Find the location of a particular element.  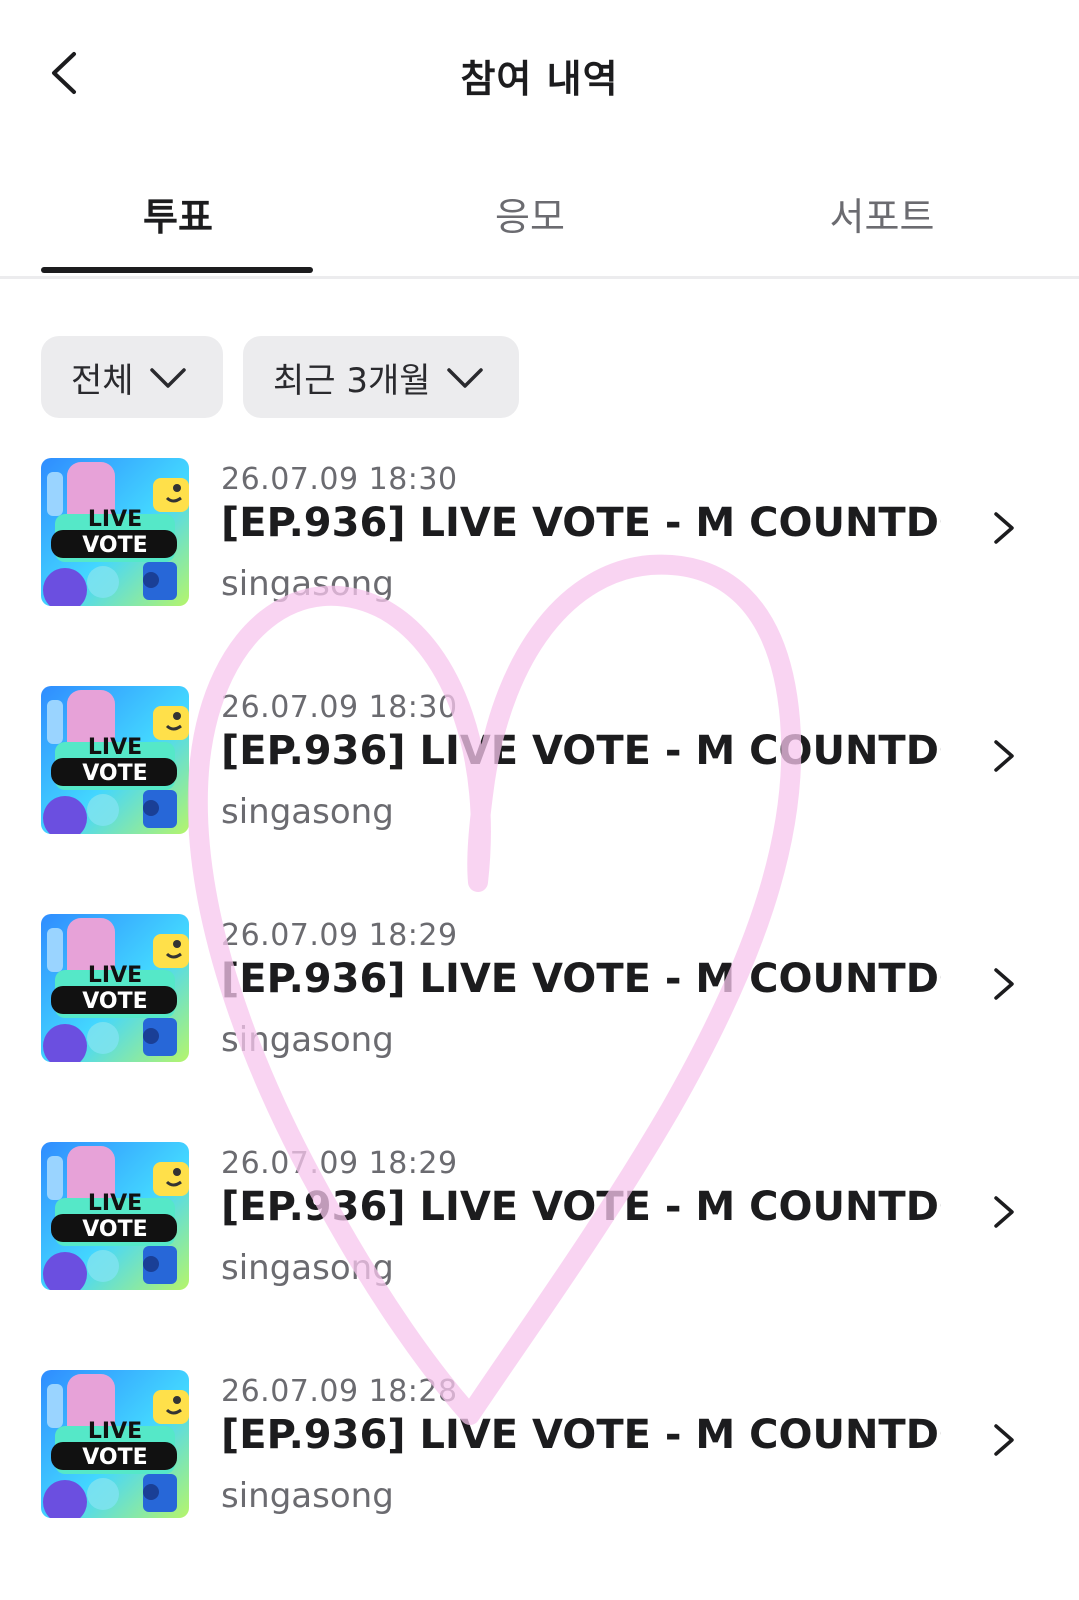

filter-type-label: 전체 is located at coordinates (102, 380).